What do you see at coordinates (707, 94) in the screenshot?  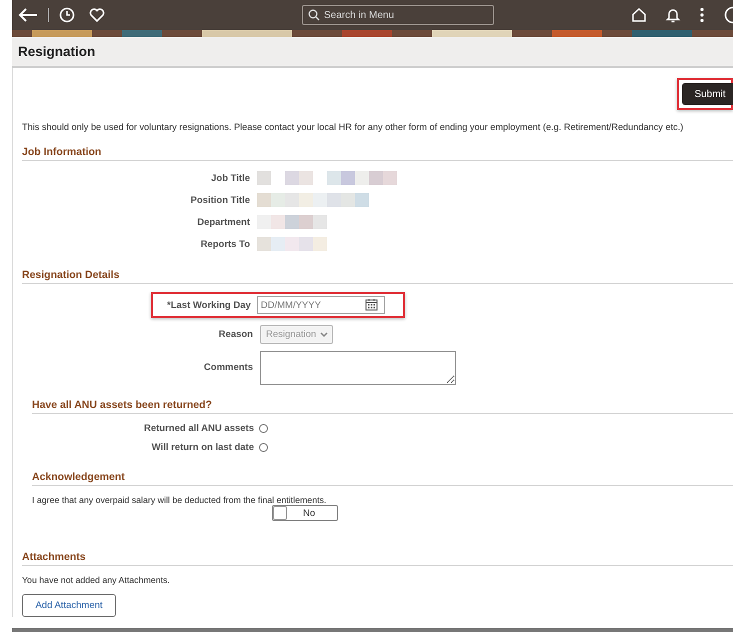 I see `submit-button: Submit` at bounding box center [707, 94].